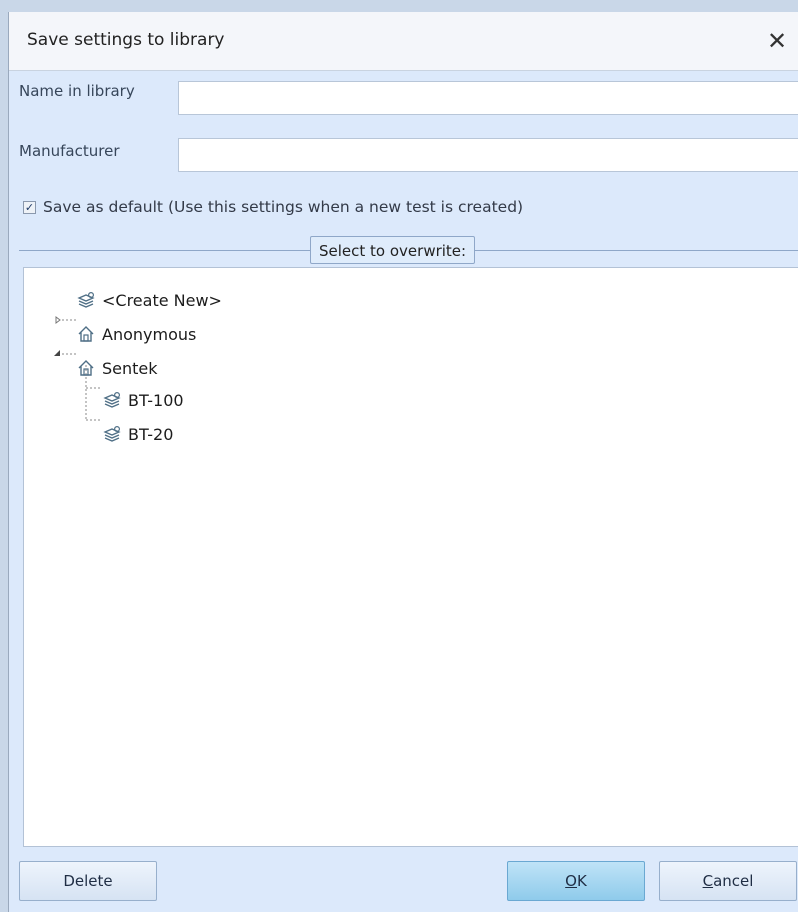  I want to click on tree-node-label: BT-20, so click(151, 434).